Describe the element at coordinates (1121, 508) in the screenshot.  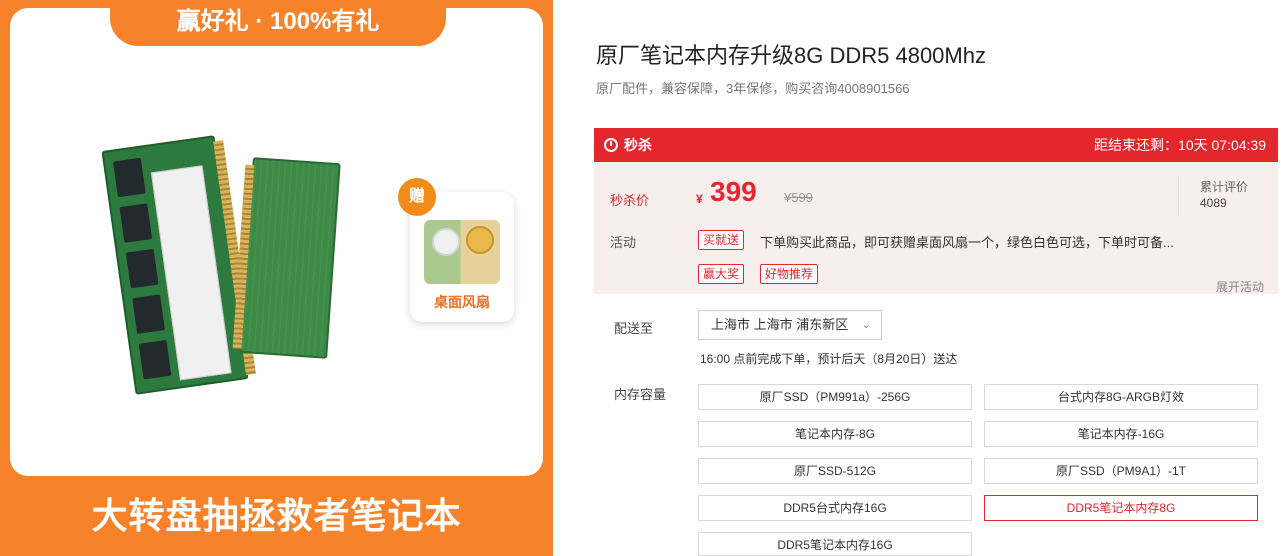
I see `capacity-option-selected: DDR5笔记本内存8G` at that location.